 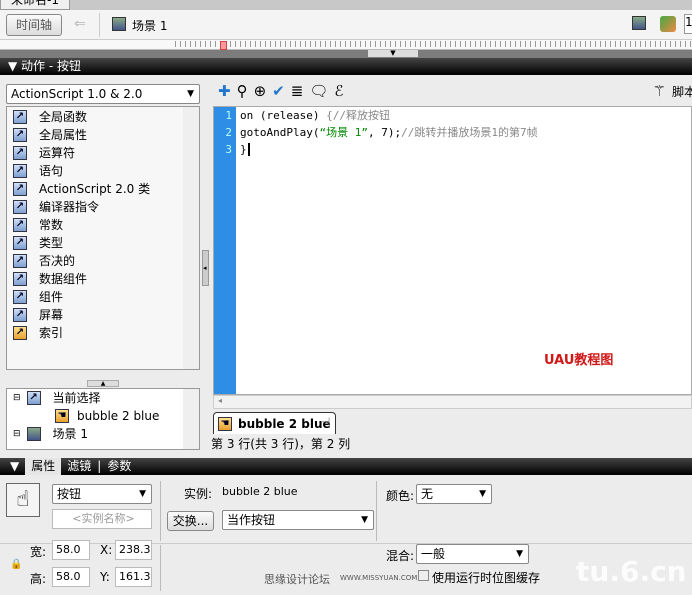 I want to click on category-label: 屏幕, so click(x=51, y=315).